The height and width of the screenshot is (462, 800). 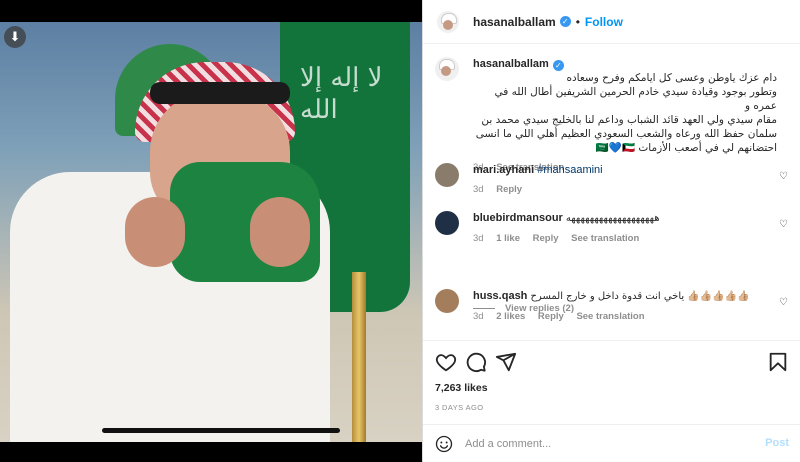 I want to click on likes-count: 7,263 likes, so click(x=461, y=388).